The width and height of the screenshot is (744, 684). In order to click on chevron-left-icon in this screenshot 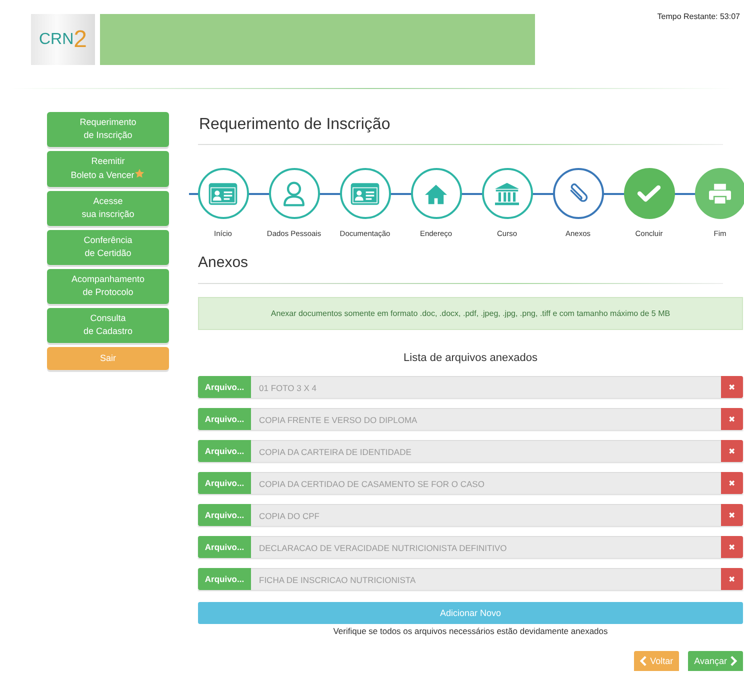, I will do `click(644, 661)`.